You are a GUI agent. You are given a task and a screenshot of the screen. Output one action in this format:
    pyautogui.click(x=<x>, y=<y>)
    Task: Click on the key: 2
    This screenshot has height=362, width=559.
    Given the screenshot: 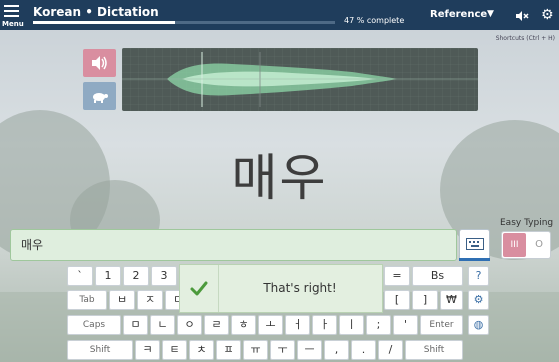 What is the action you would take?
    pyautogui.click(x=136, y=276)
    